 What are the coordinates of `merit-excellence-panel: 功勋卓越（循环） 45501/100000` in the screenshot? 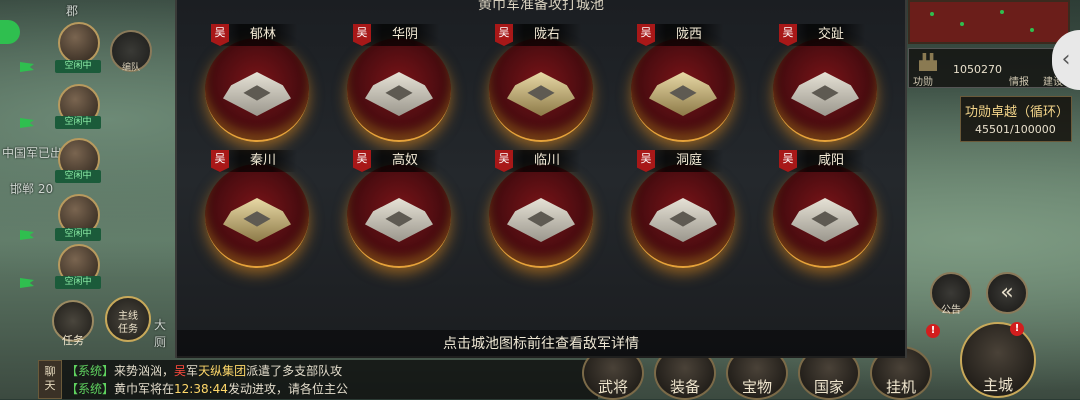 It's located at (1016, 119).